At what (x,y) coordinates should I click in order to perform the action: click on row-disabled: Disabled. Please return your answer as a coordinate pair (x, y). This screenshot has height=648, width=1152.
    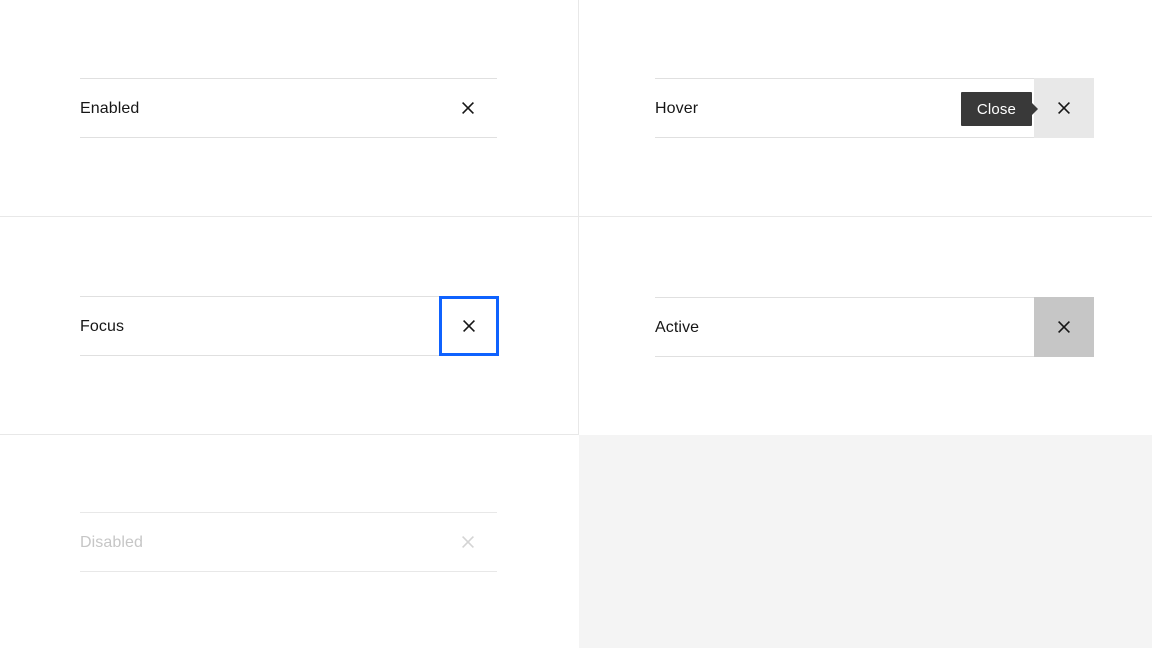
    Looking at the image, I should click on (288, 542).